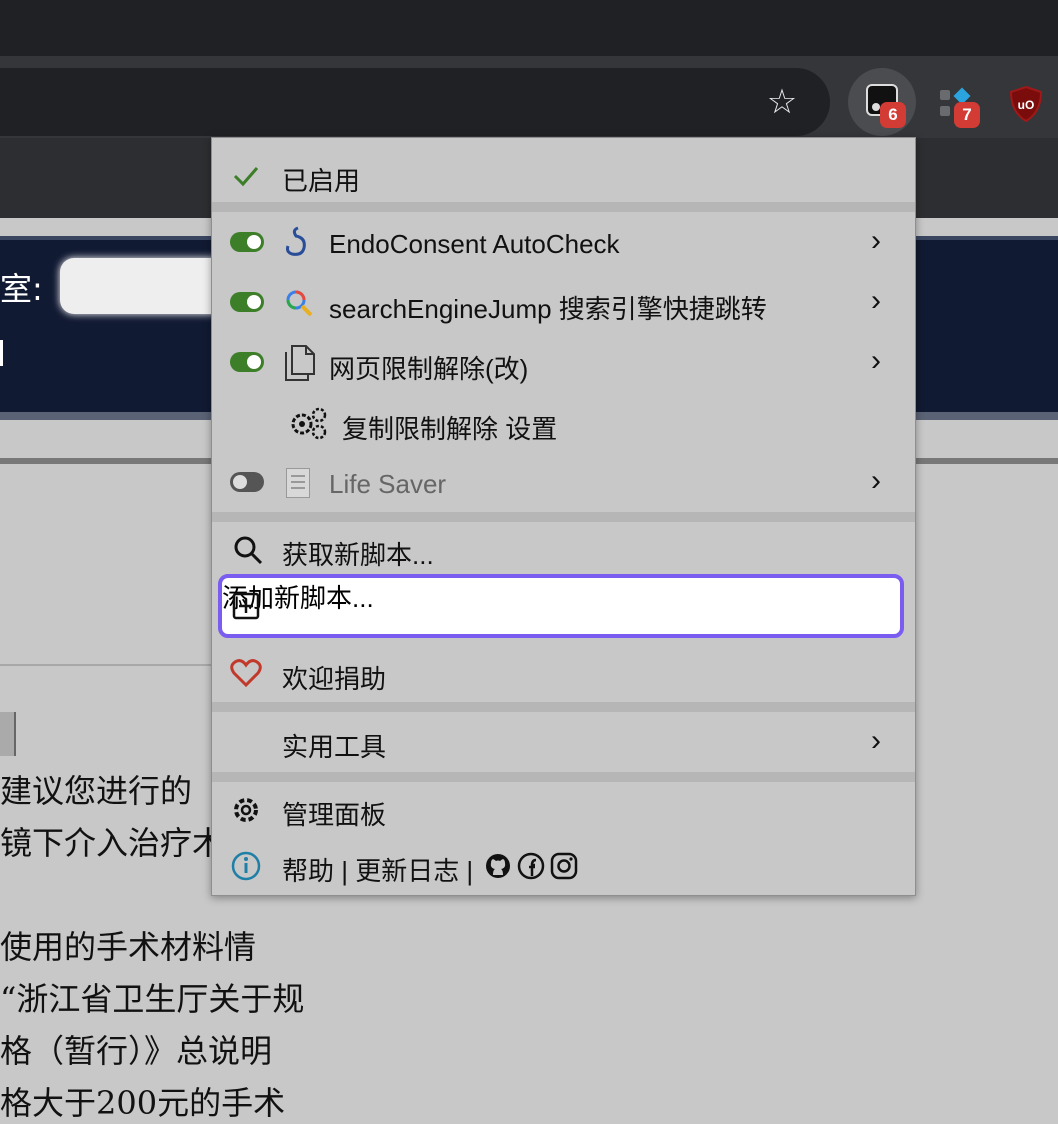 The height and width of the screenshot is (1124, 1058). Describe the element at coordinates (388, 484) in the screenshot. I see `script-name: Life Saver` at that location.